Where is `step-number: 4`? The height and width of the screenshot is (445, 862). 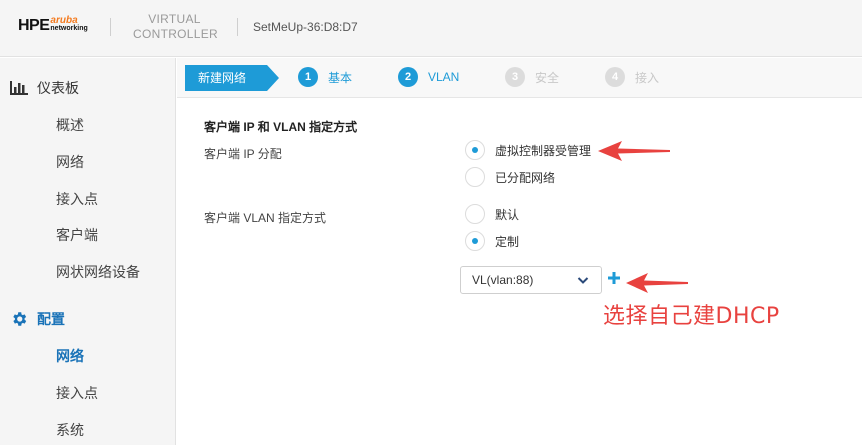
step-number: 4 is located at coordinates (615, 77).